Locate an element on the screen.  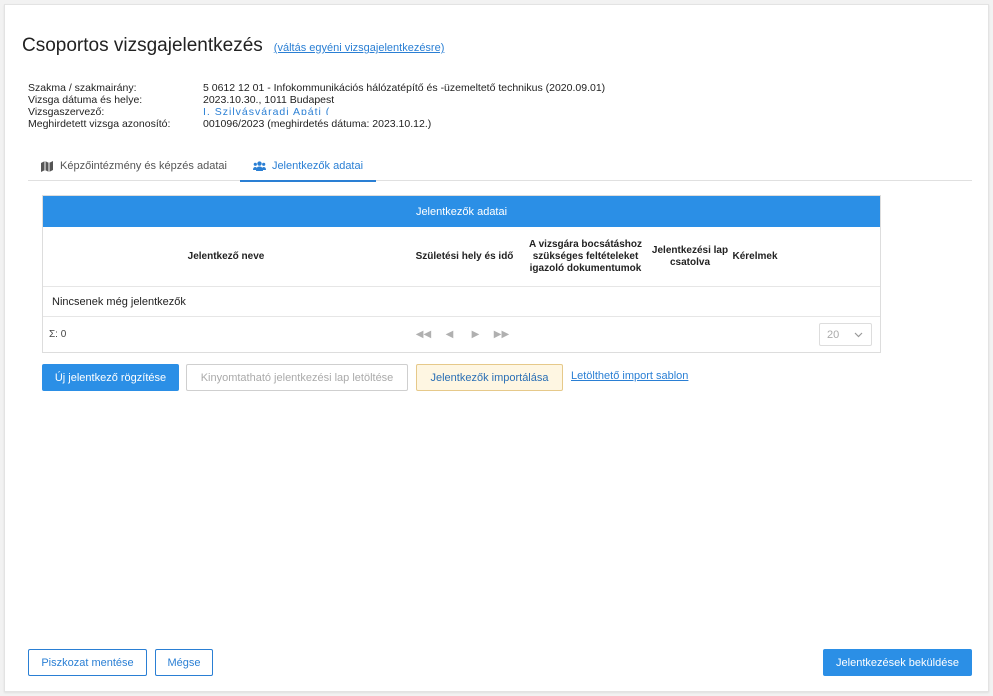
first-page-icon: ◀◀ is located at coordinates (423, 334).